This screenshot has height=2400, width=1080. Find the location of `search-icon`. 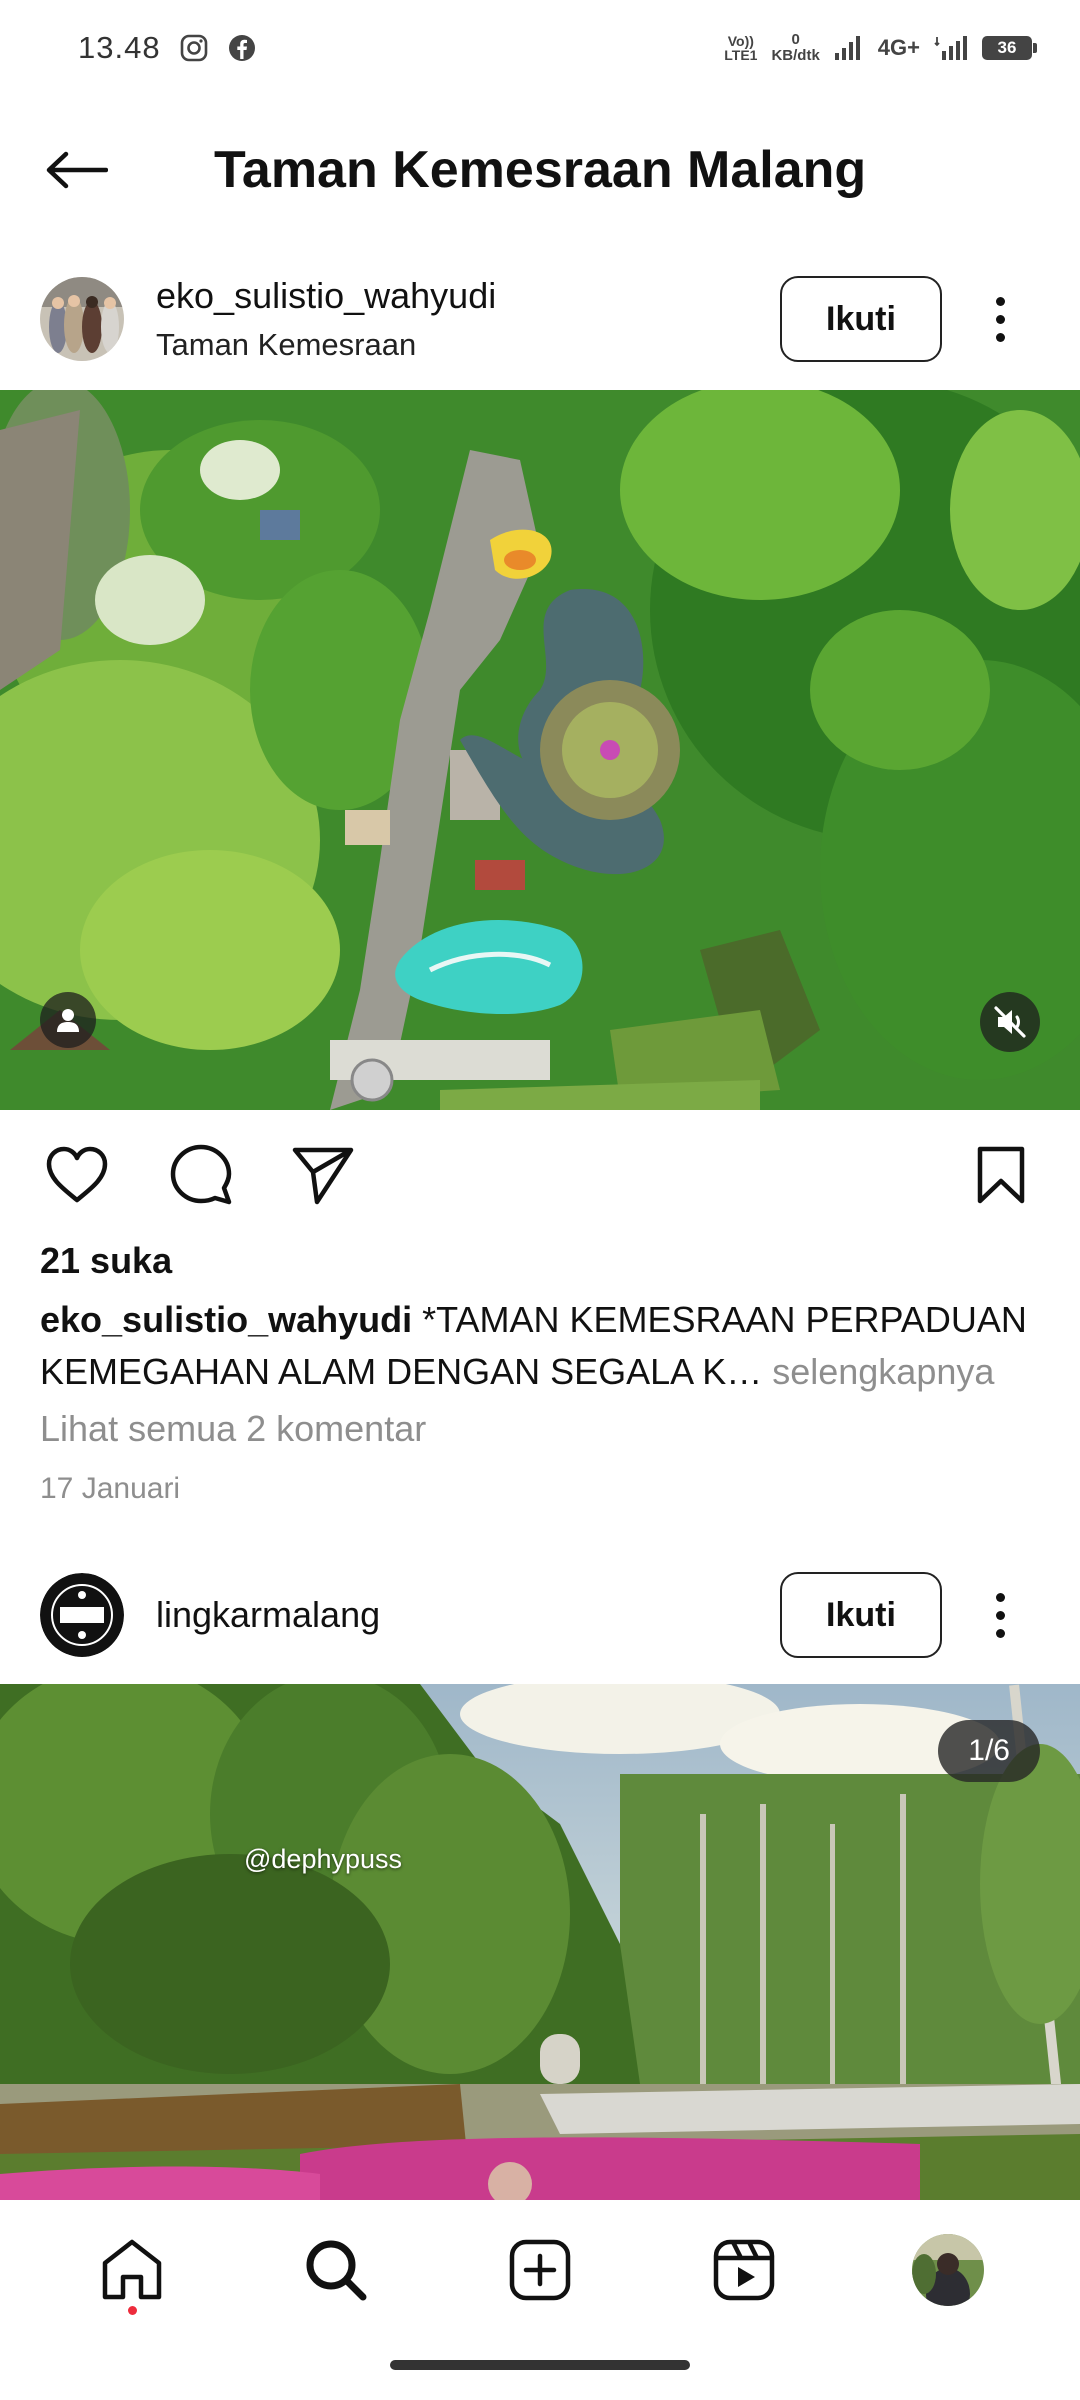

search-icon is located at coordinates (336, 2270).